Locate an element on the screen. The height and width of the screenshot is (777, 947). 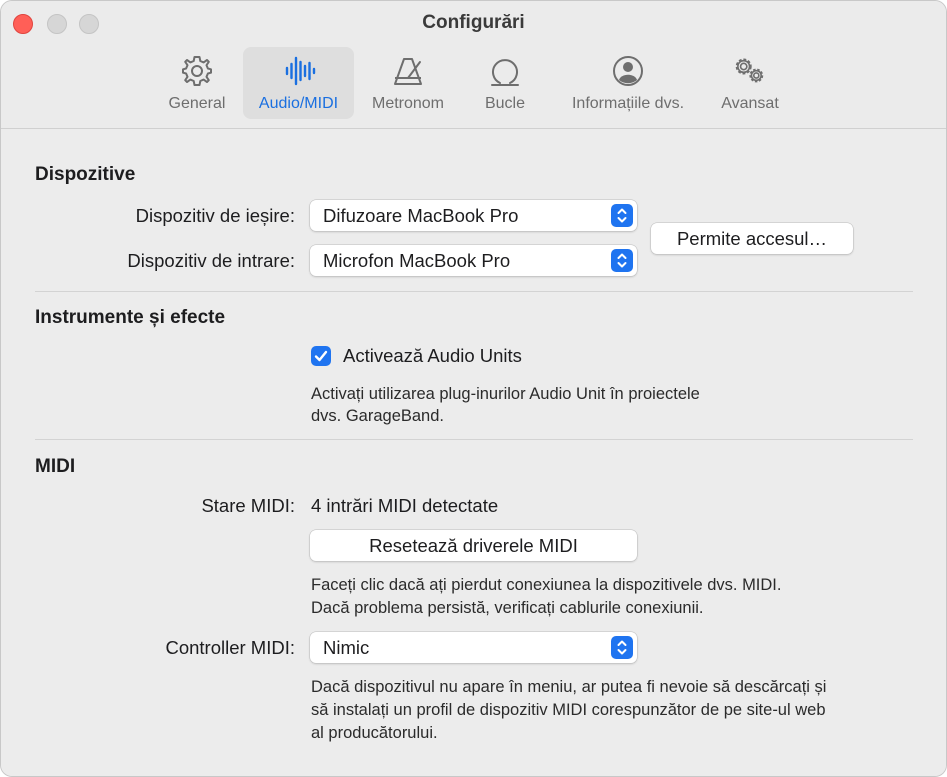
tab-label: Informațiile dvs. is located at coordinates (628, 103).